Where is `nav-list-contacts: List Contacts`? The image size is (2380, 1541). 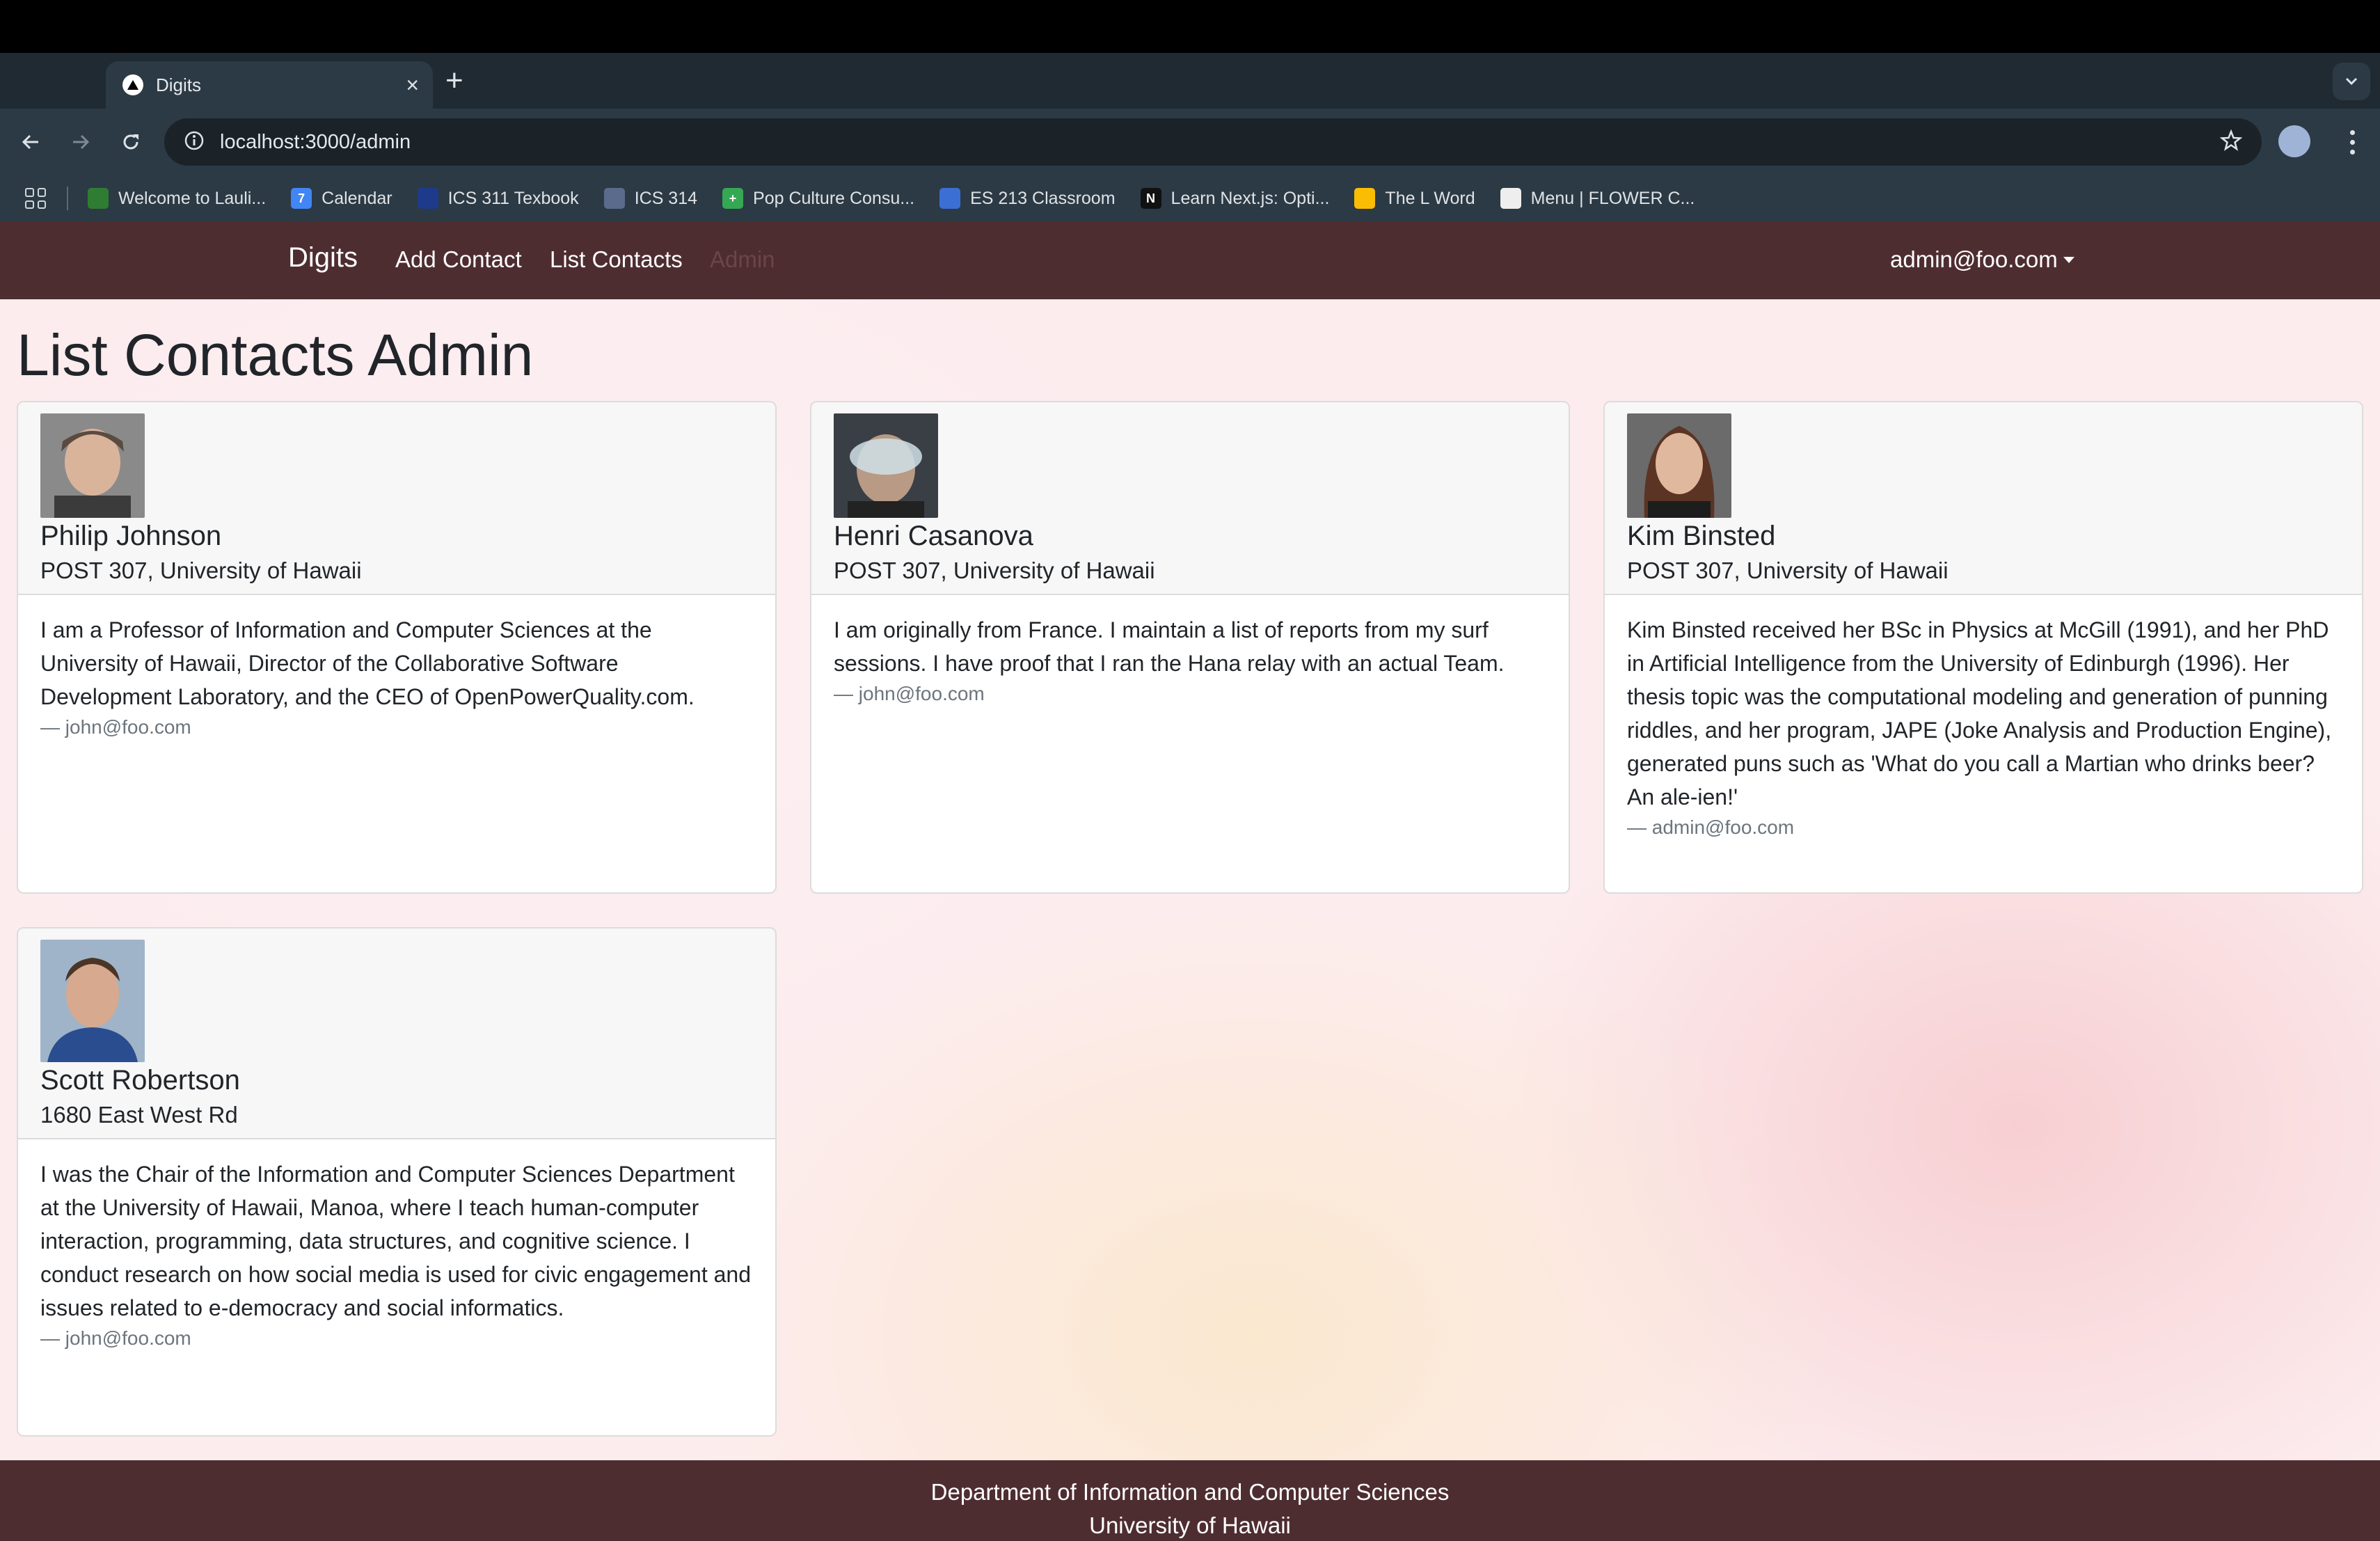 nav-list-contacts: List Contacts is located at coordinates (616, 259).